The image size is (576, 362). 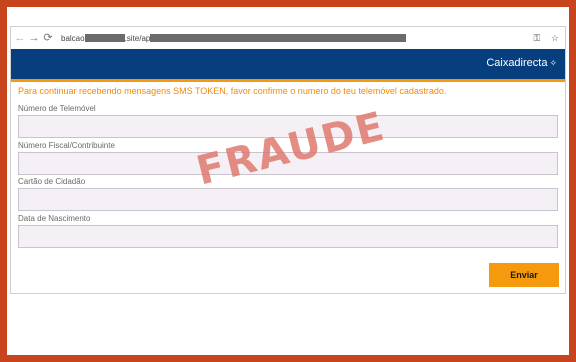 I want to click on url-field: balcao .site/ap, so click(x=234, y=38).